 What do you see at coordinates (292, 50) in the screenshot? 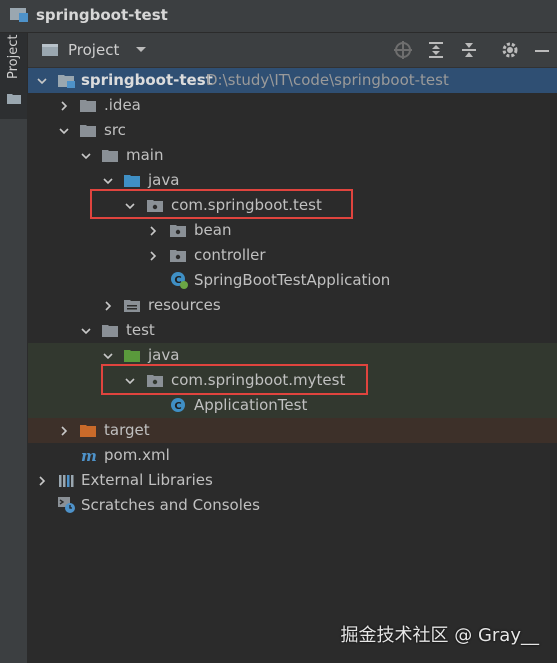
I see `project-toolbar: Project` at bounding box center [292, 50].